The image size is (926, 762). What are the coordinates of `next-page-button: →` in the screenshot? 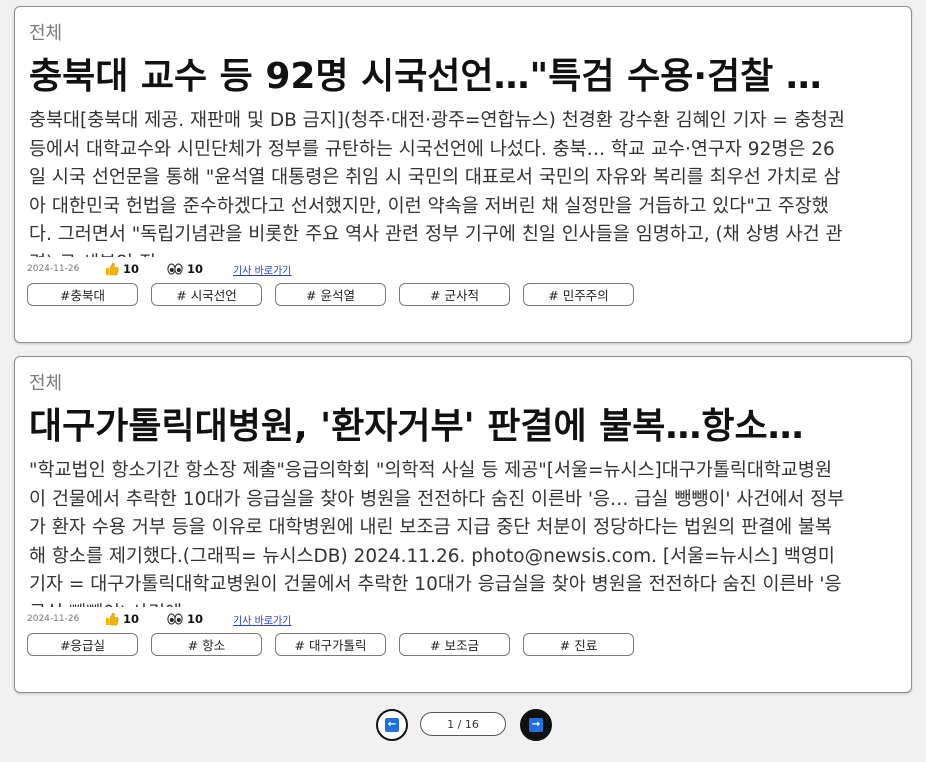 It's located at (536, 725).